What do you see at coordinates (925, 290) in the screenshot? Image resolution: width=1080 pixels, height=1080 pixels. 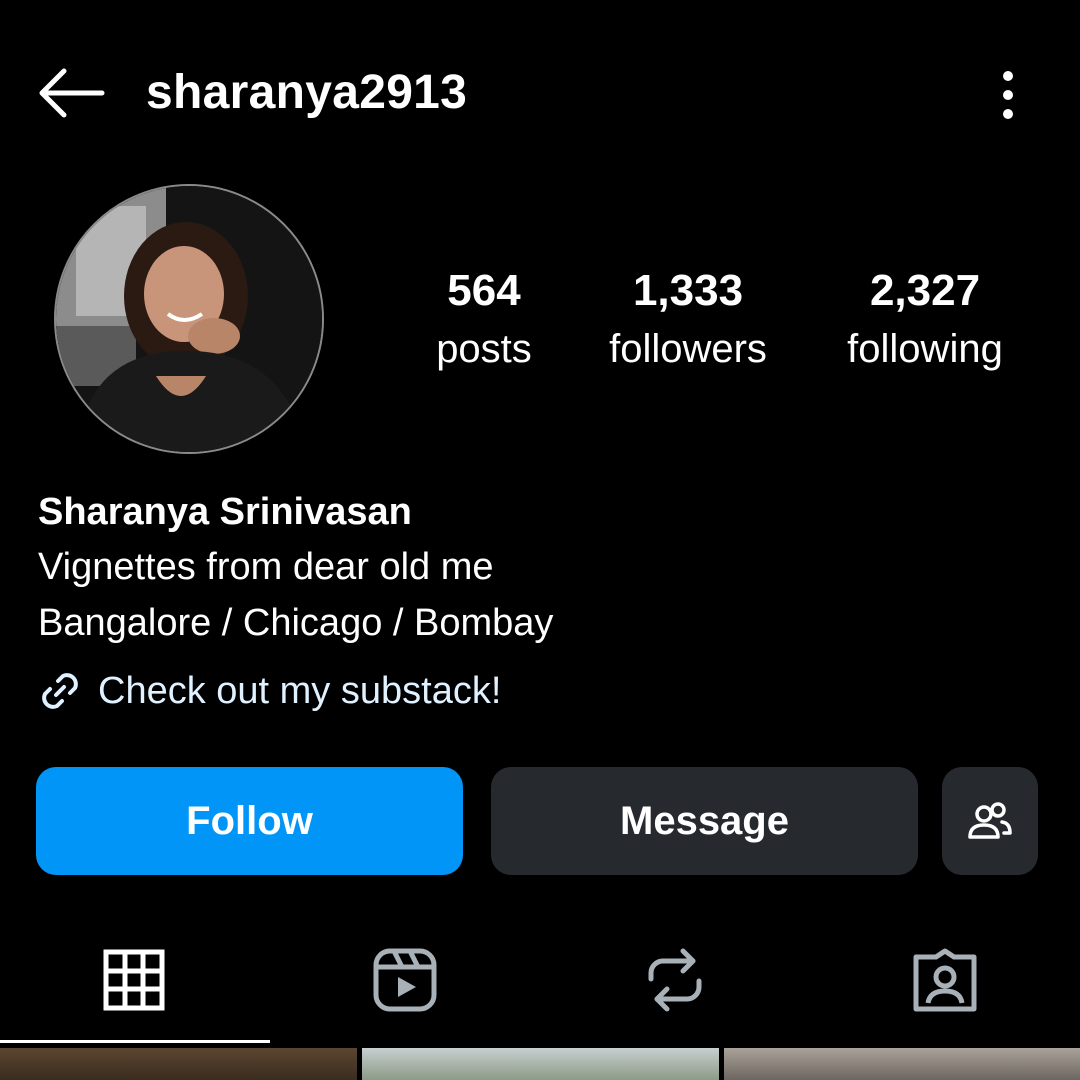 I see `following-number: 2,327` at bounding box center [925, 290].